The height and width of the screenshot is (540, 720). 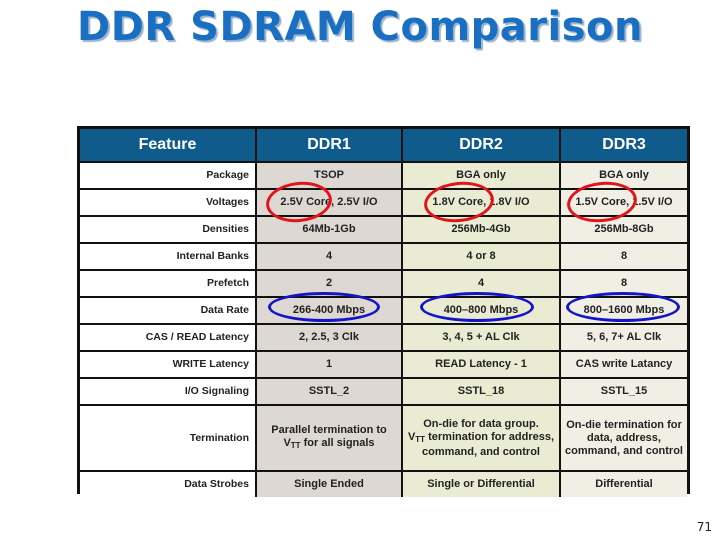 I want to click on cell-ddr1: 4, so click(x=329, y=257).